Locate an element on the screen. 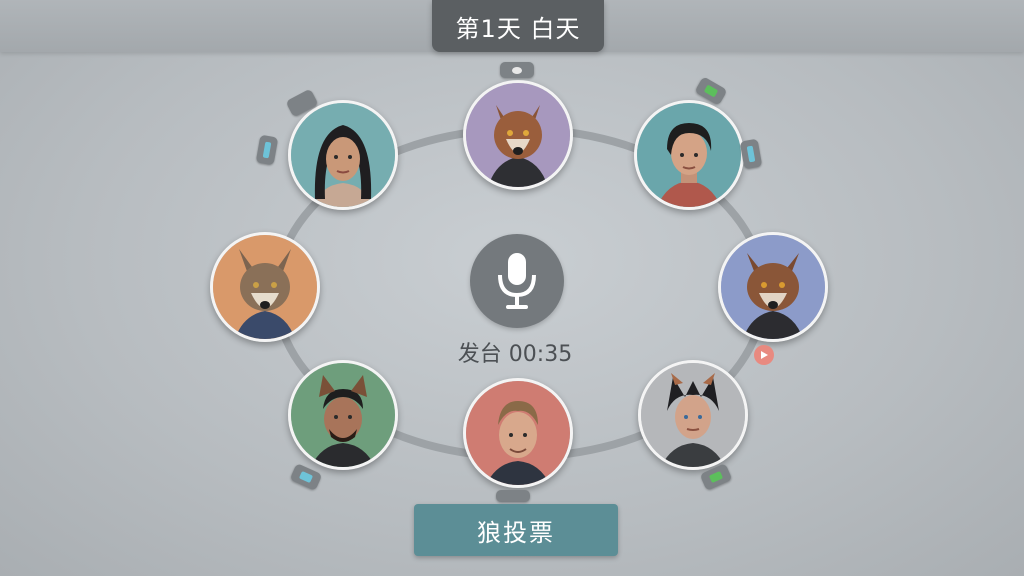  microphone-button is located at coordinates (517, 281).